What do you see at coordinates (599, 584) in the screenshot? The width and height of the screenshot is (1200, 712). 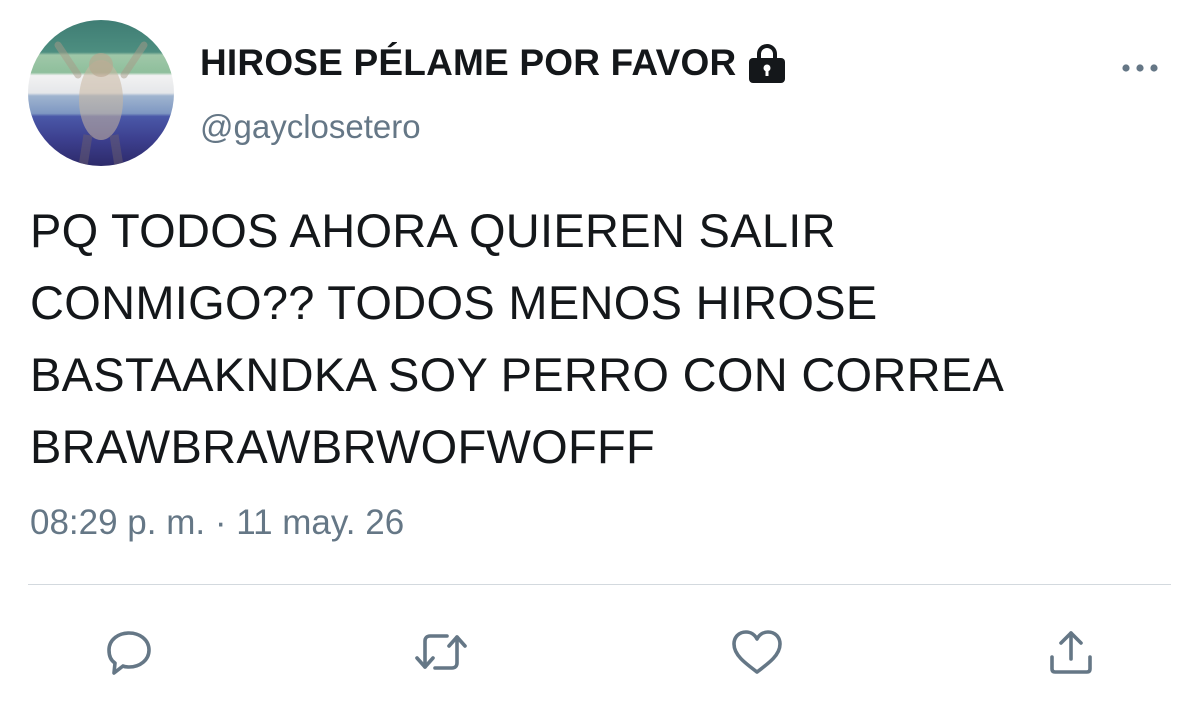 I see `divider` at bounding box center [599, 584].